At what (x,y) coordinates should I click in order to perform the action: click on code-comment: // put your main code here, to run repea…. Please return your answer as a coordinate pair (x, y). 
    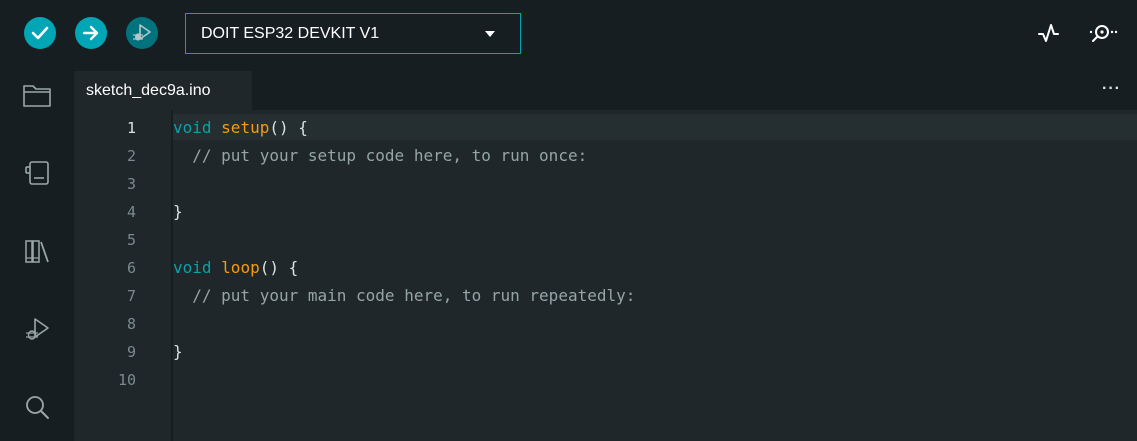
    Looking at the image, I should click on (404, 295).